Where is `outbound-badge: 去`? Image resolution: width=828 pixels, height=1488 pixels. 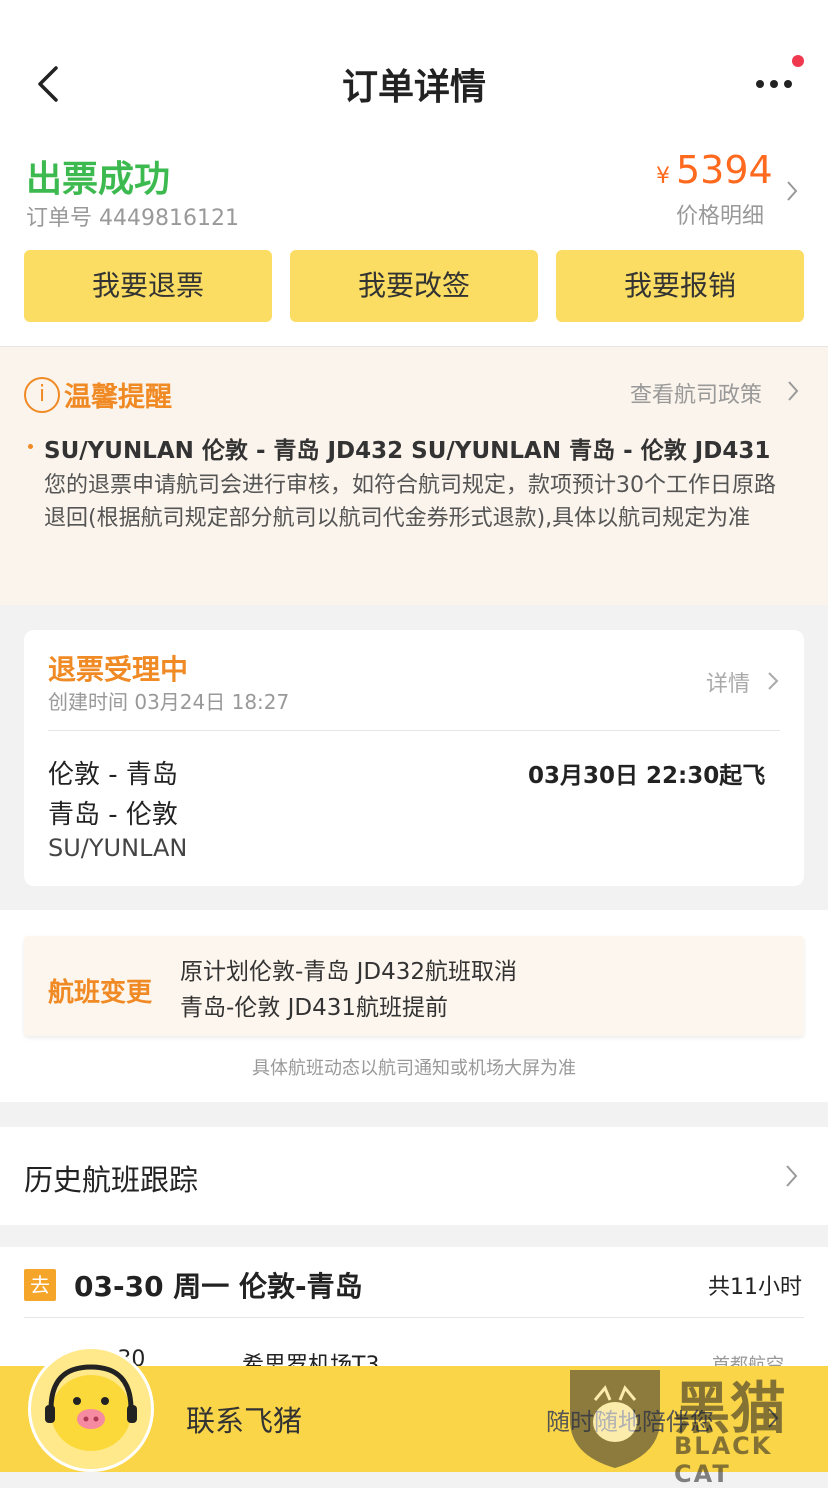 outbound-badge: 去 is located at coordinates (40, 1285).